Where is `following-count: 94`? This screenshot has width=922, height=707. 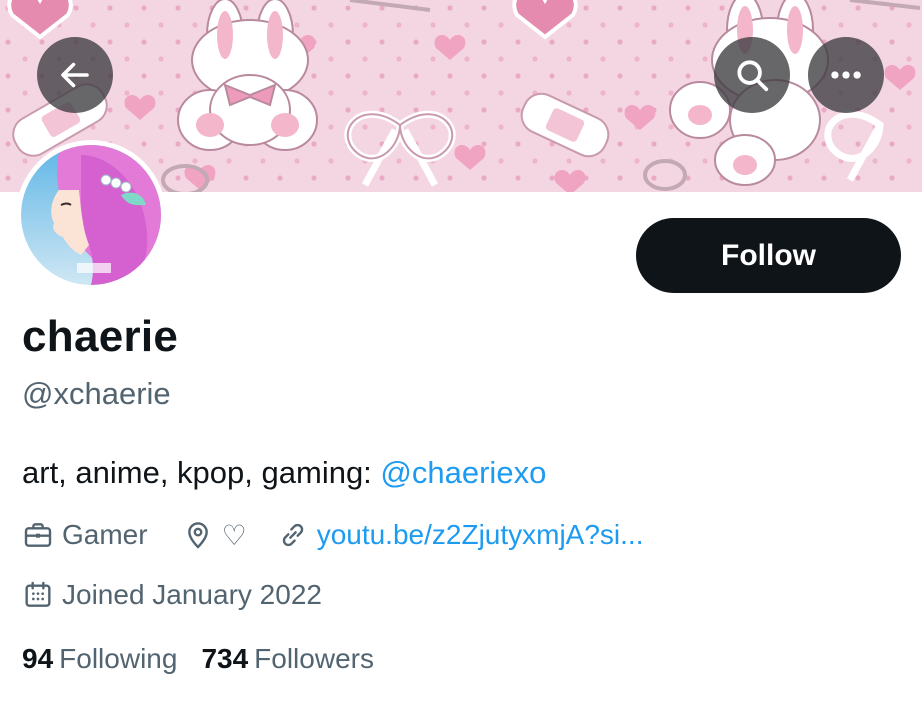 following-count: 94 is located at coordinates (38, 658).